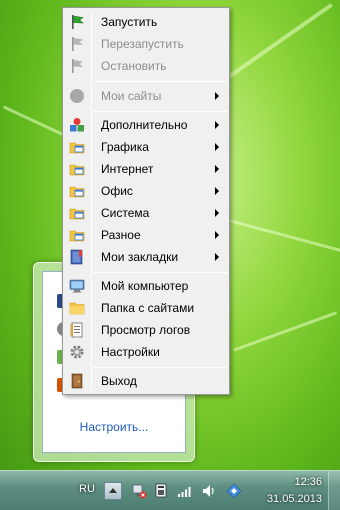  I want to click on clock-time: 12:36, so click(308, 482).